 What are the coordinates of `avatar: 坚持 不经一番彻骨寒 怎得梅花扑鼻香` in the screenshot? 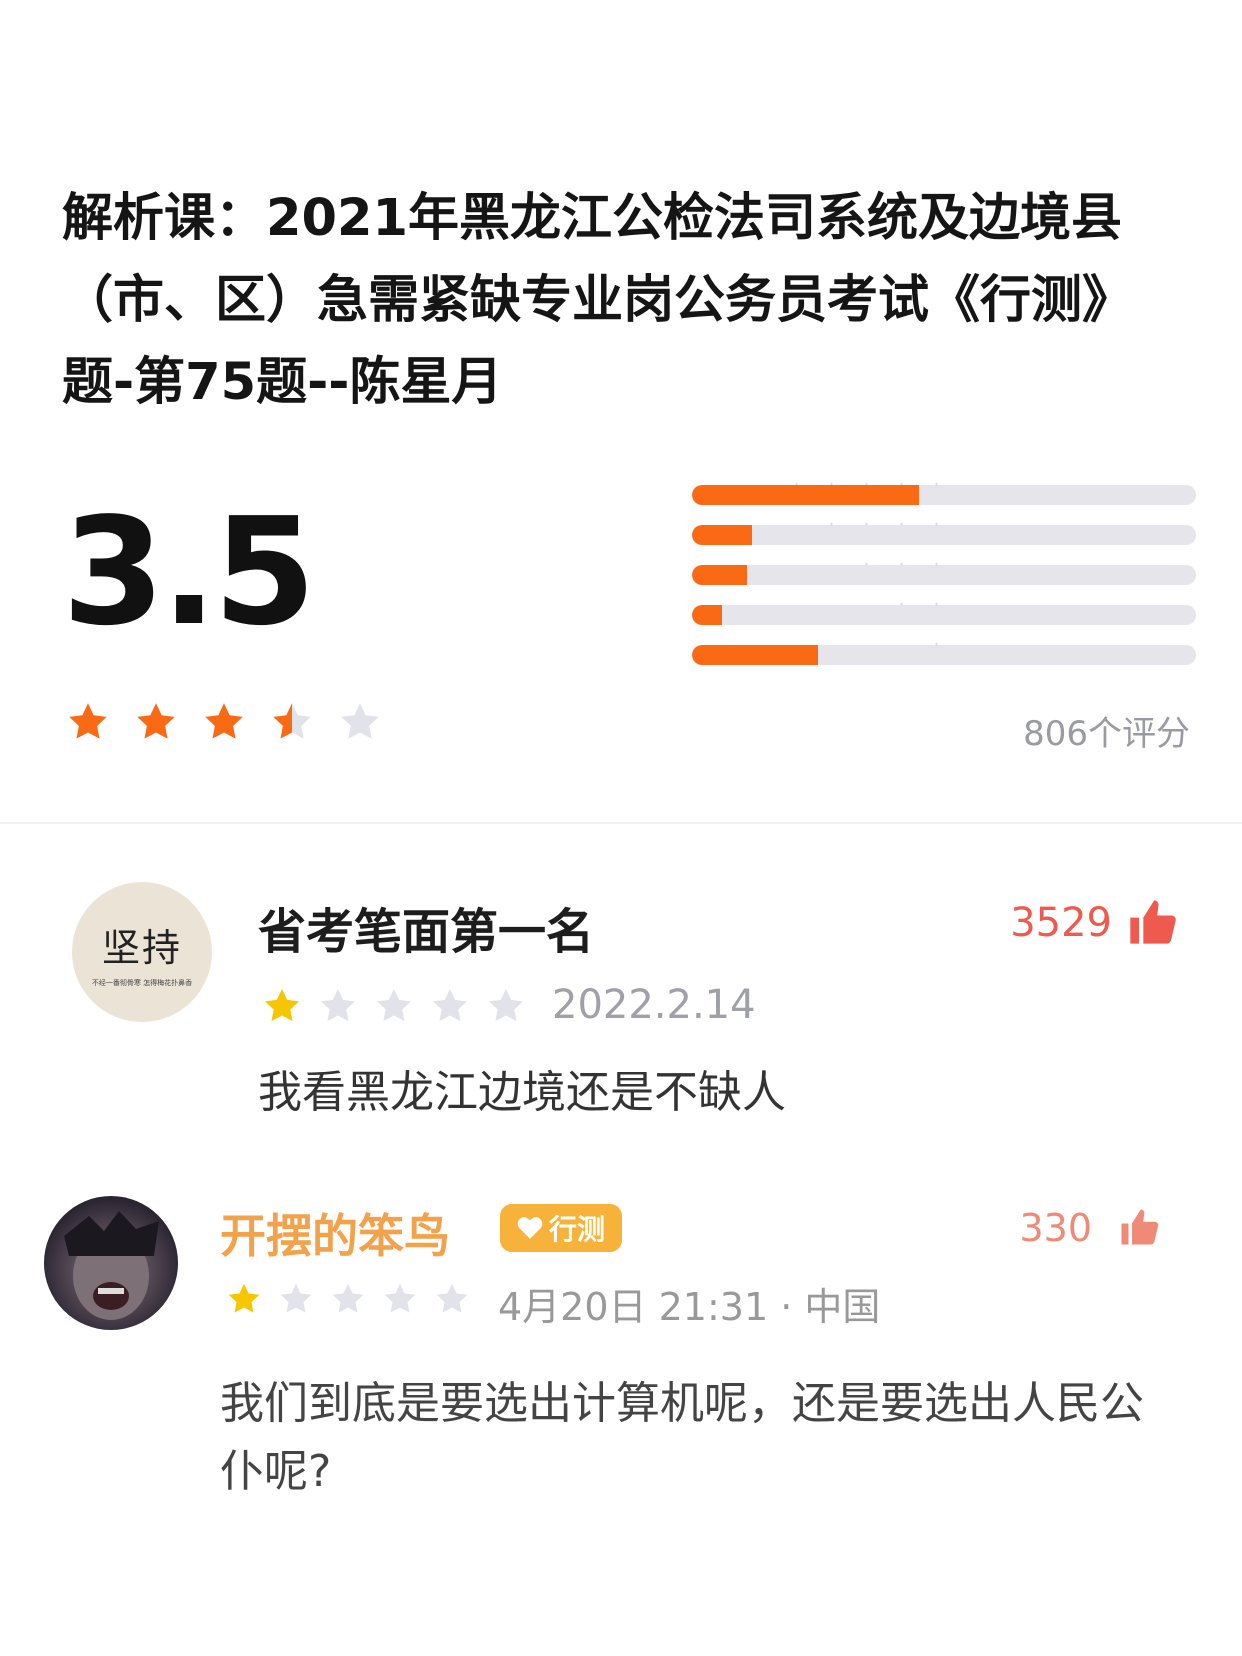 It's located at (142, 952).